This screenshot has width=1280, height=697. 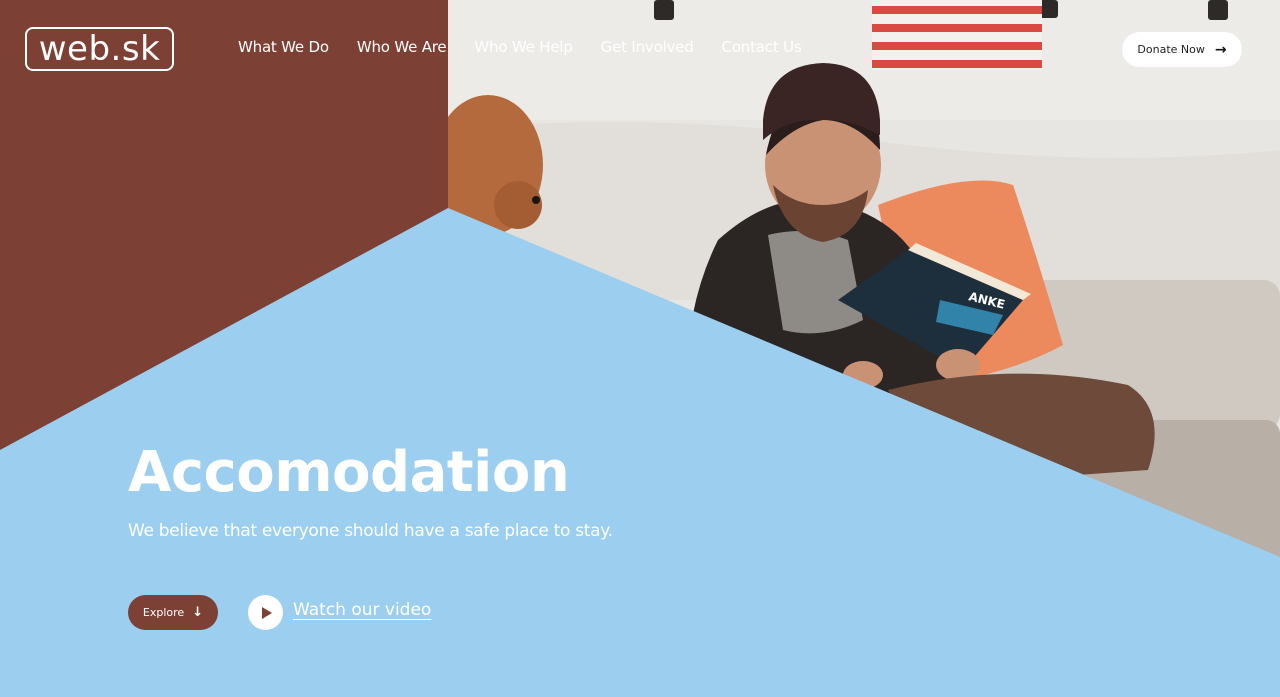 I want to click on play-icon, so click(x=266, y=612).